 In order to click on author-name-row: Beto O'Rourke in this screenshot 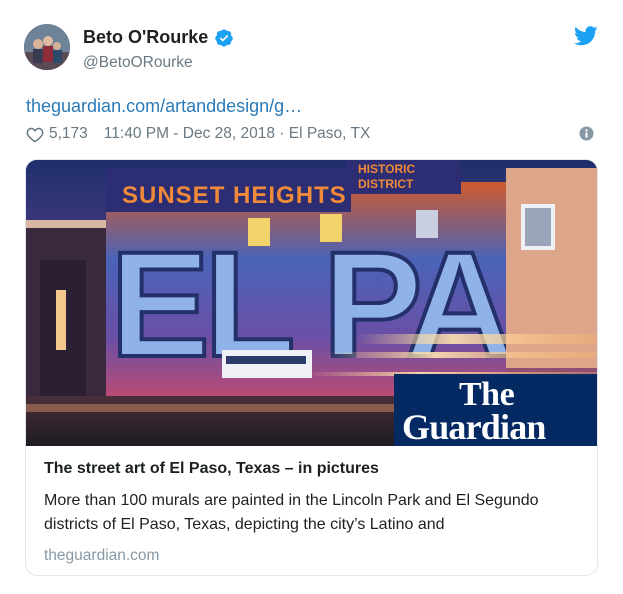, I will do `click(158, 37)`.